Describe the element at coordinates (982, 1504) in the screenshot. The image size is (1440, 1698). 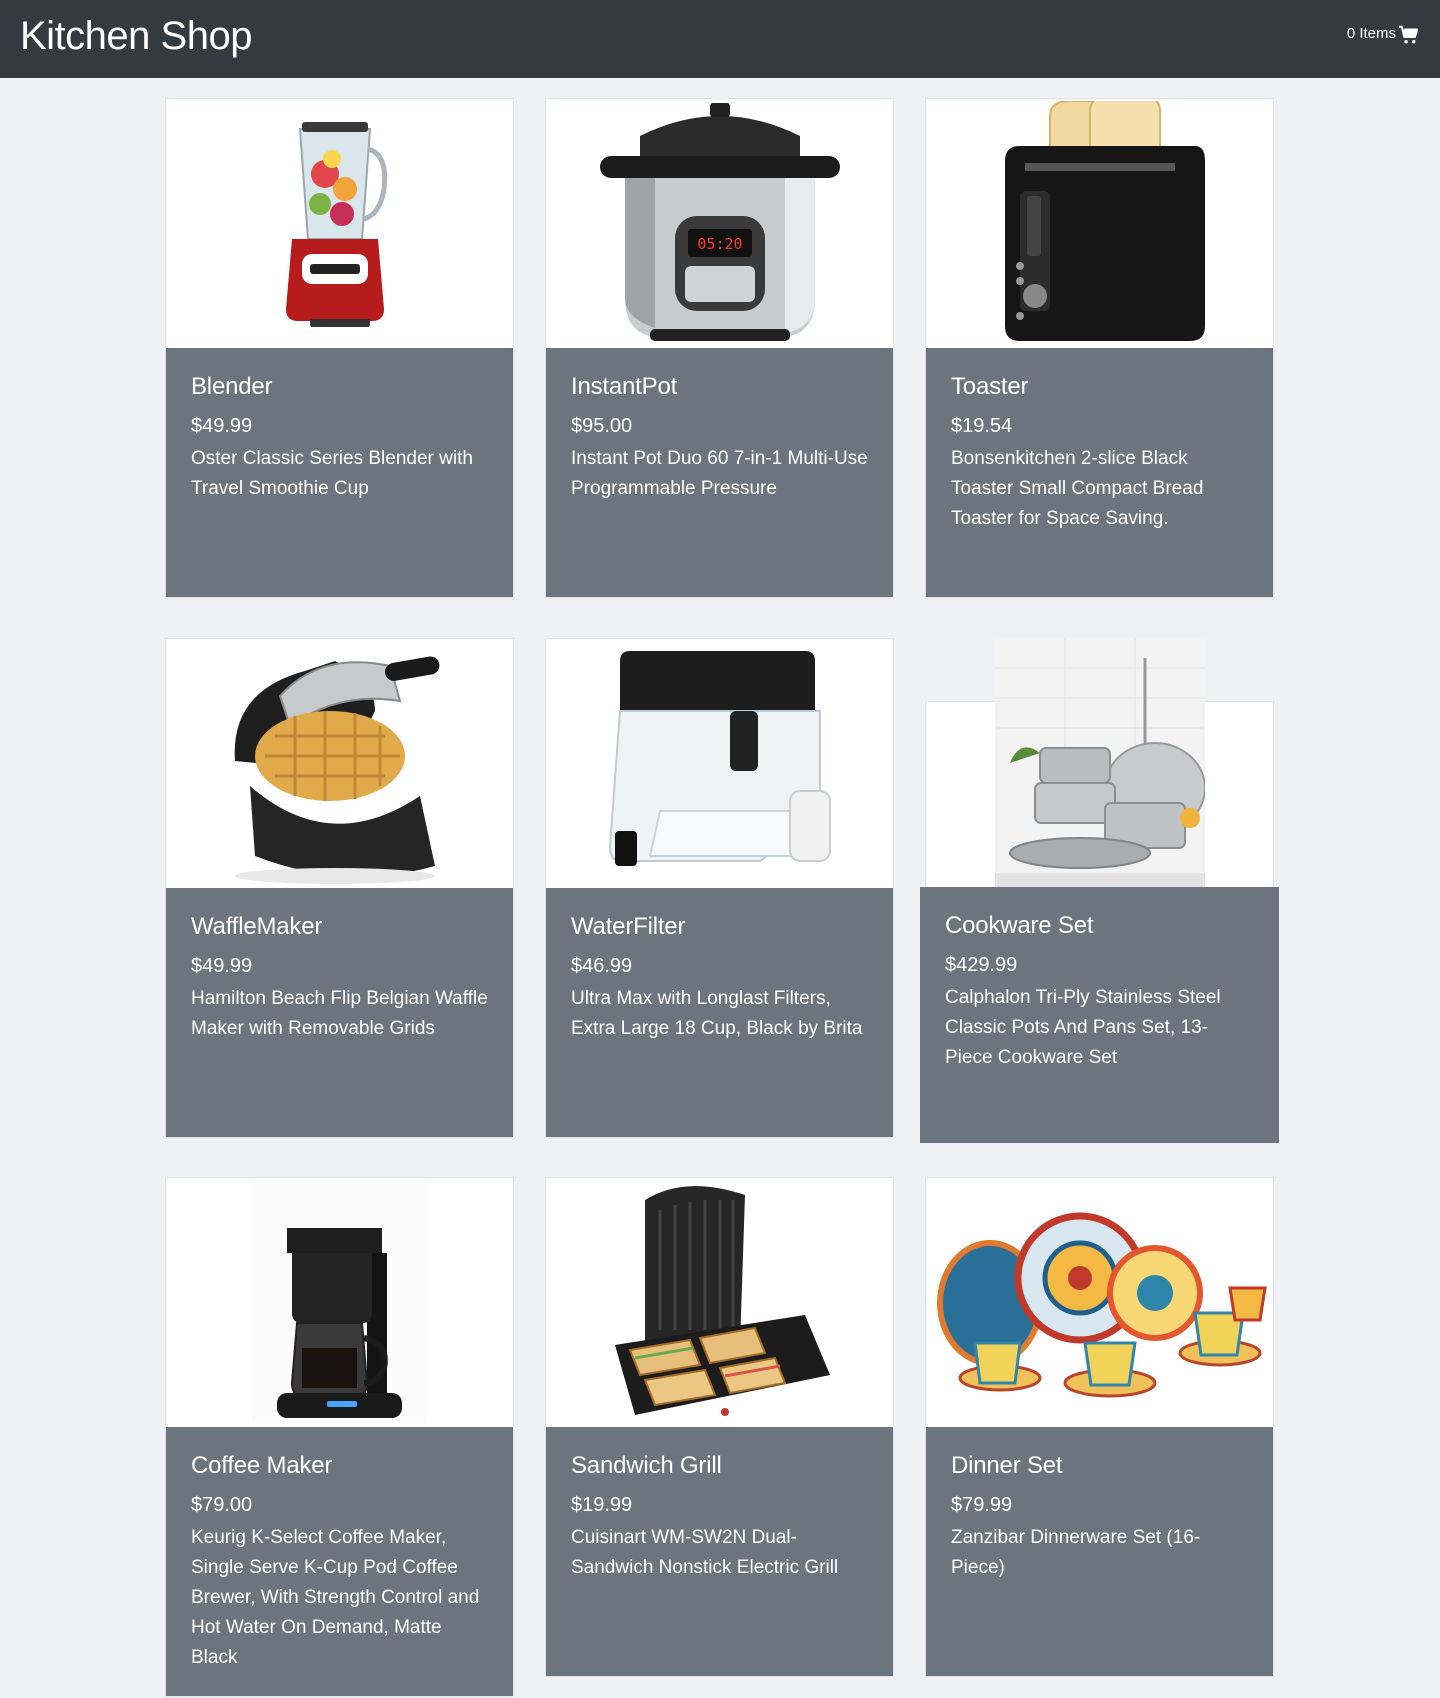
I see `product-price: $79.99` at that location.